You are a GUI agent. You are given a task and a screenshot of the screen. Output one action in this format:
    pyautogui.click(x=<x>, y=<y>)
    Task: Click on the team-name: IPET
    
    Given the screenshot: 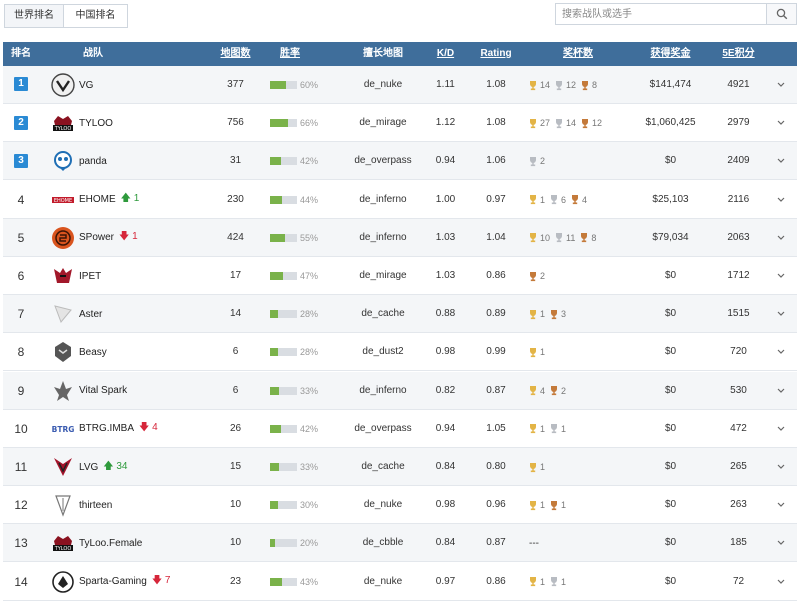 What is the action you would take?
    pyautogui.click(x=90, y=276)
    